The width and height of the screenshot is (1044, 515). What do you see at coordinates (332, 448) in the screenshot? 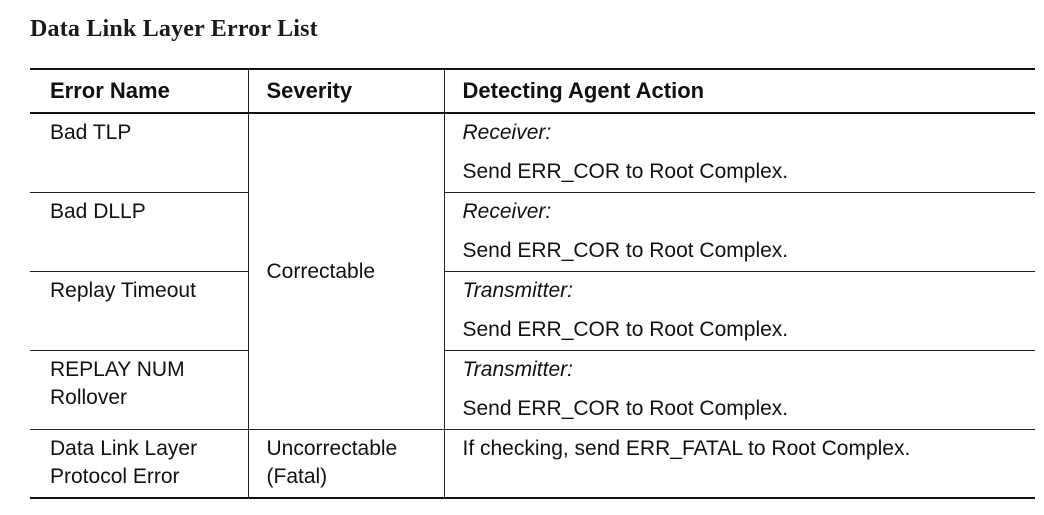
I see `severity-line: Uncorrectable` at bounding box center [332, 448].